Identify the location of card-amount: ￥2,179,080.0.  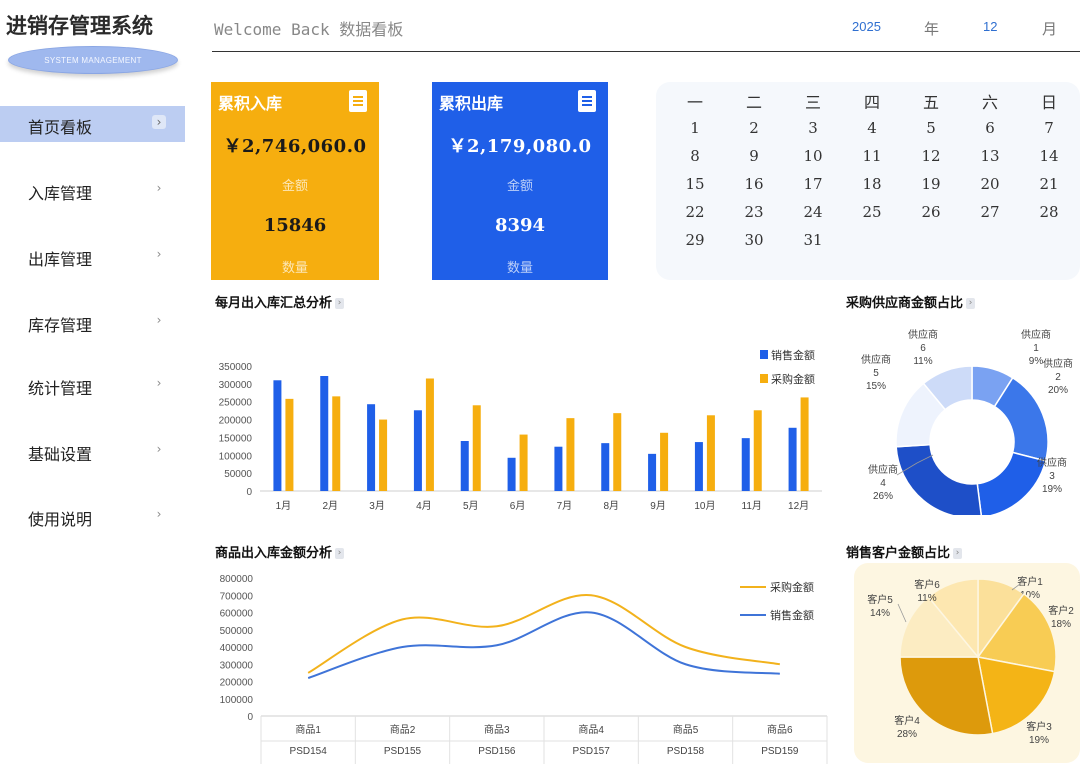
(520, 146).